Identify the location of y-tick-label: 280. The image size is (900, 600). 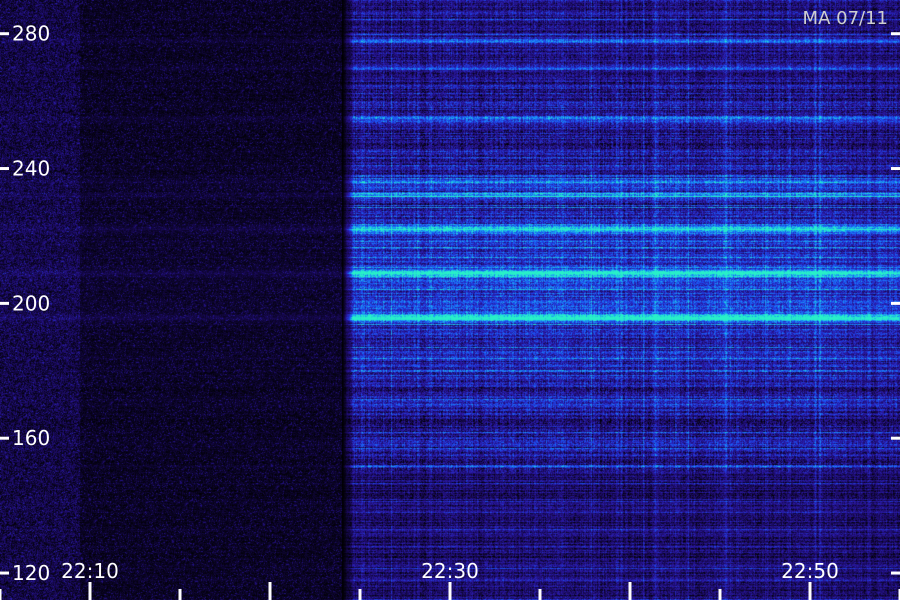
(31, 34).